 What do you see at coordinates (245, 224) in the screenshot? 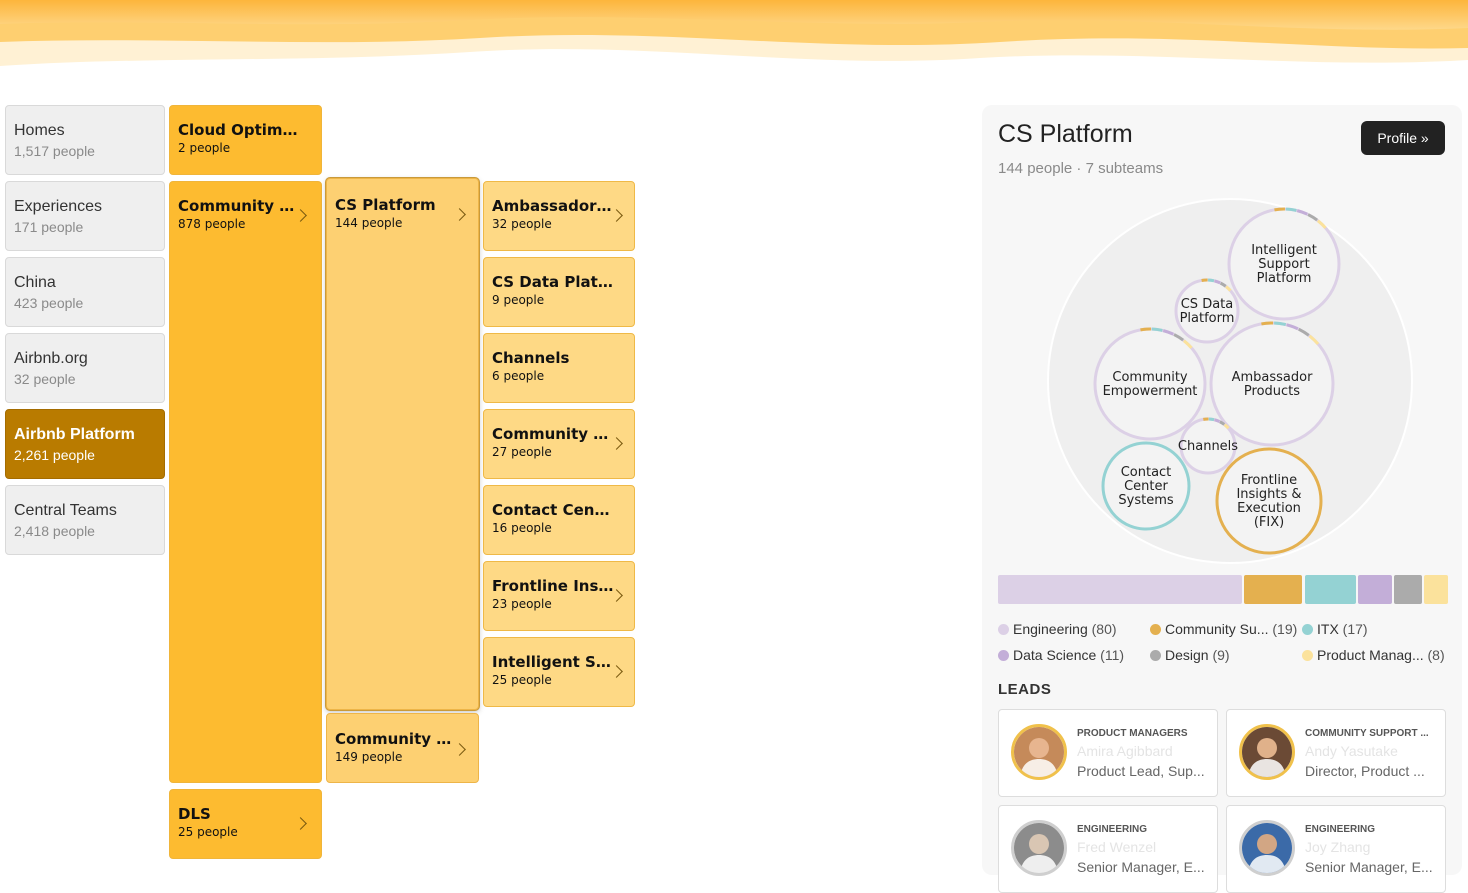
I see `group-count: 878 people` at bounding box center [245, 224].